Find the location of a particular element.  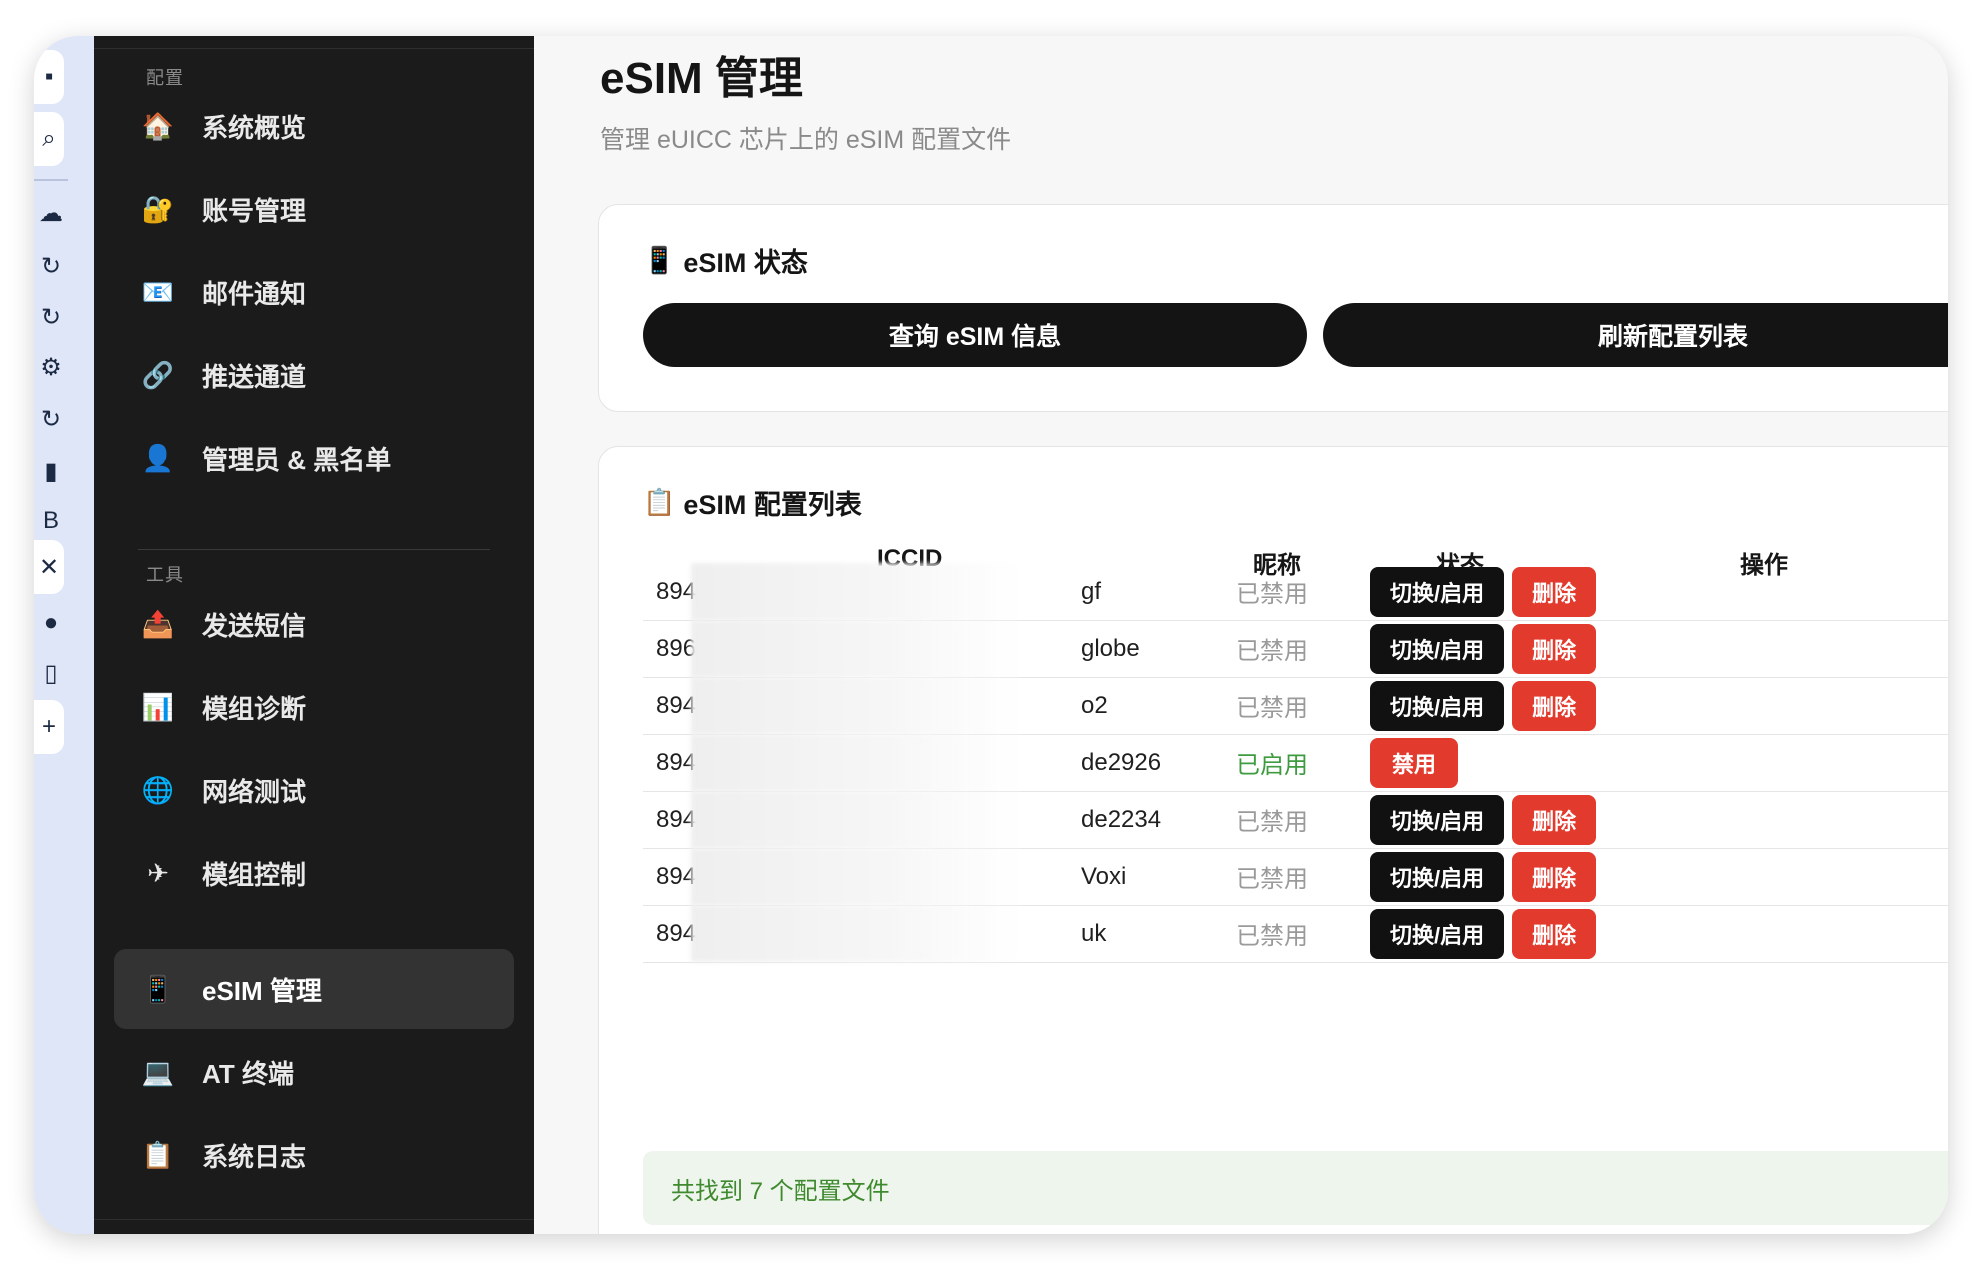

grid-icon: ▪ is located at coordinates (49, 77).